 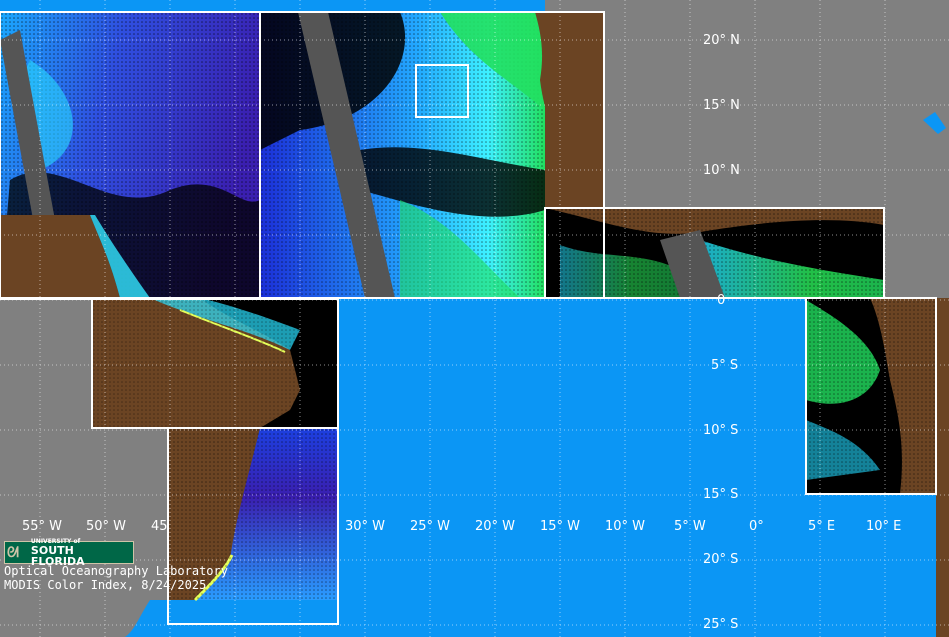 What do you see at coordinates (721, 170) in the screenshot?
I see `lat-label-10n: 10° N` at bounding box center [721, 170].